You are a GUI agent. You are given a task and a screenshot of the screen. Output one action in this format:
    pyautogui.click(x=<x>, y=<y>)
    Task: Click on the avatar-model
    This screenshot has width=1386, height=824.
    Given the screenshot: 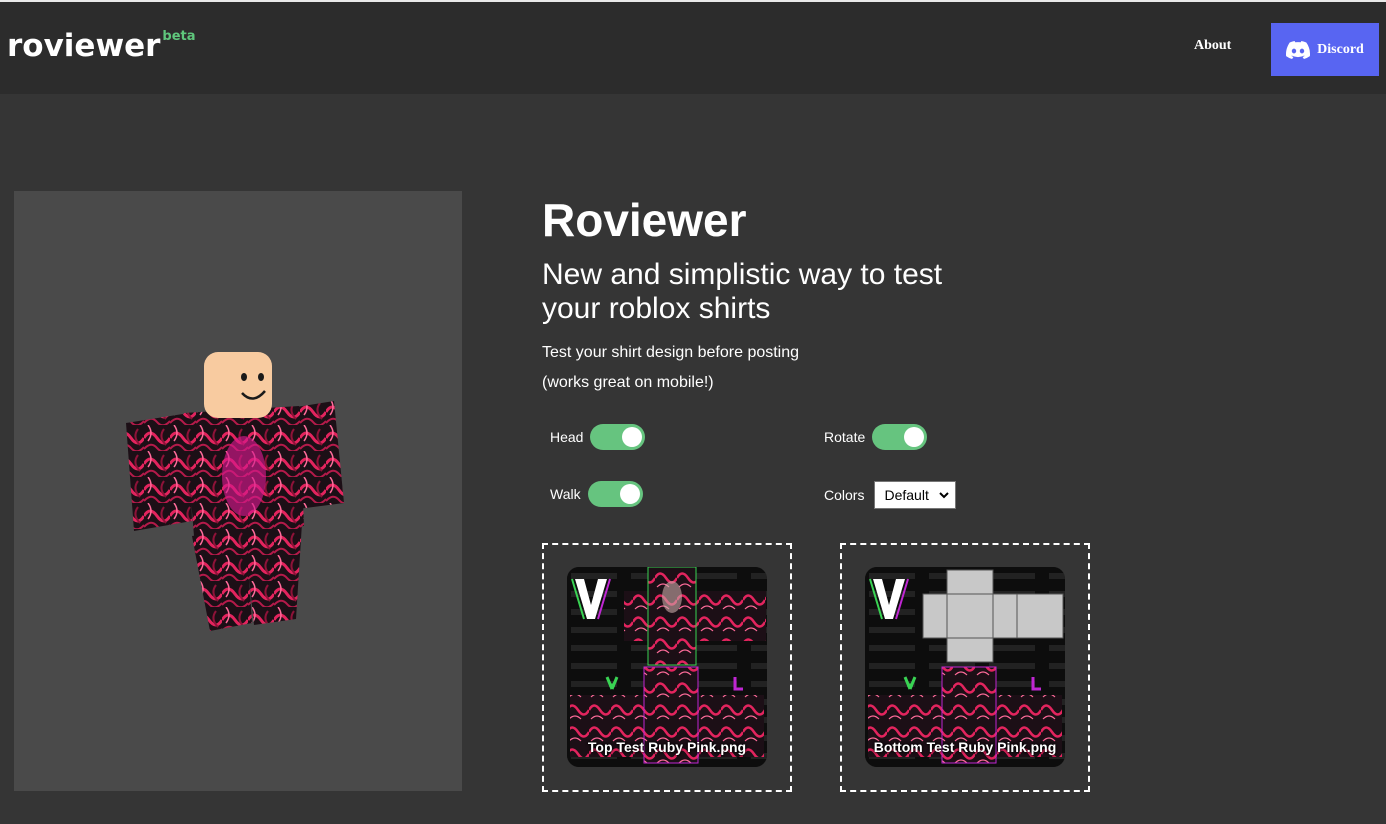 What is the action you would take?
    pyautogui.click(x=235, y=491)
    